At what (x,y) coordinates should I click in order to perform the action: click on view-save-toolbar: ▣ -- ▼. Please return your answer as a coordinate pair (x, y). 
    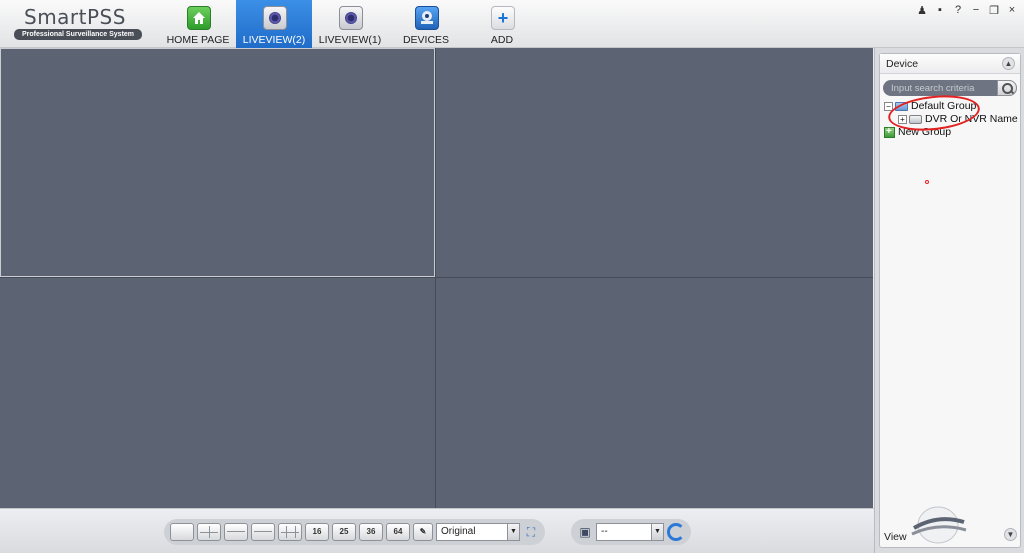
    Looking at the image, I should click on (631, 532).